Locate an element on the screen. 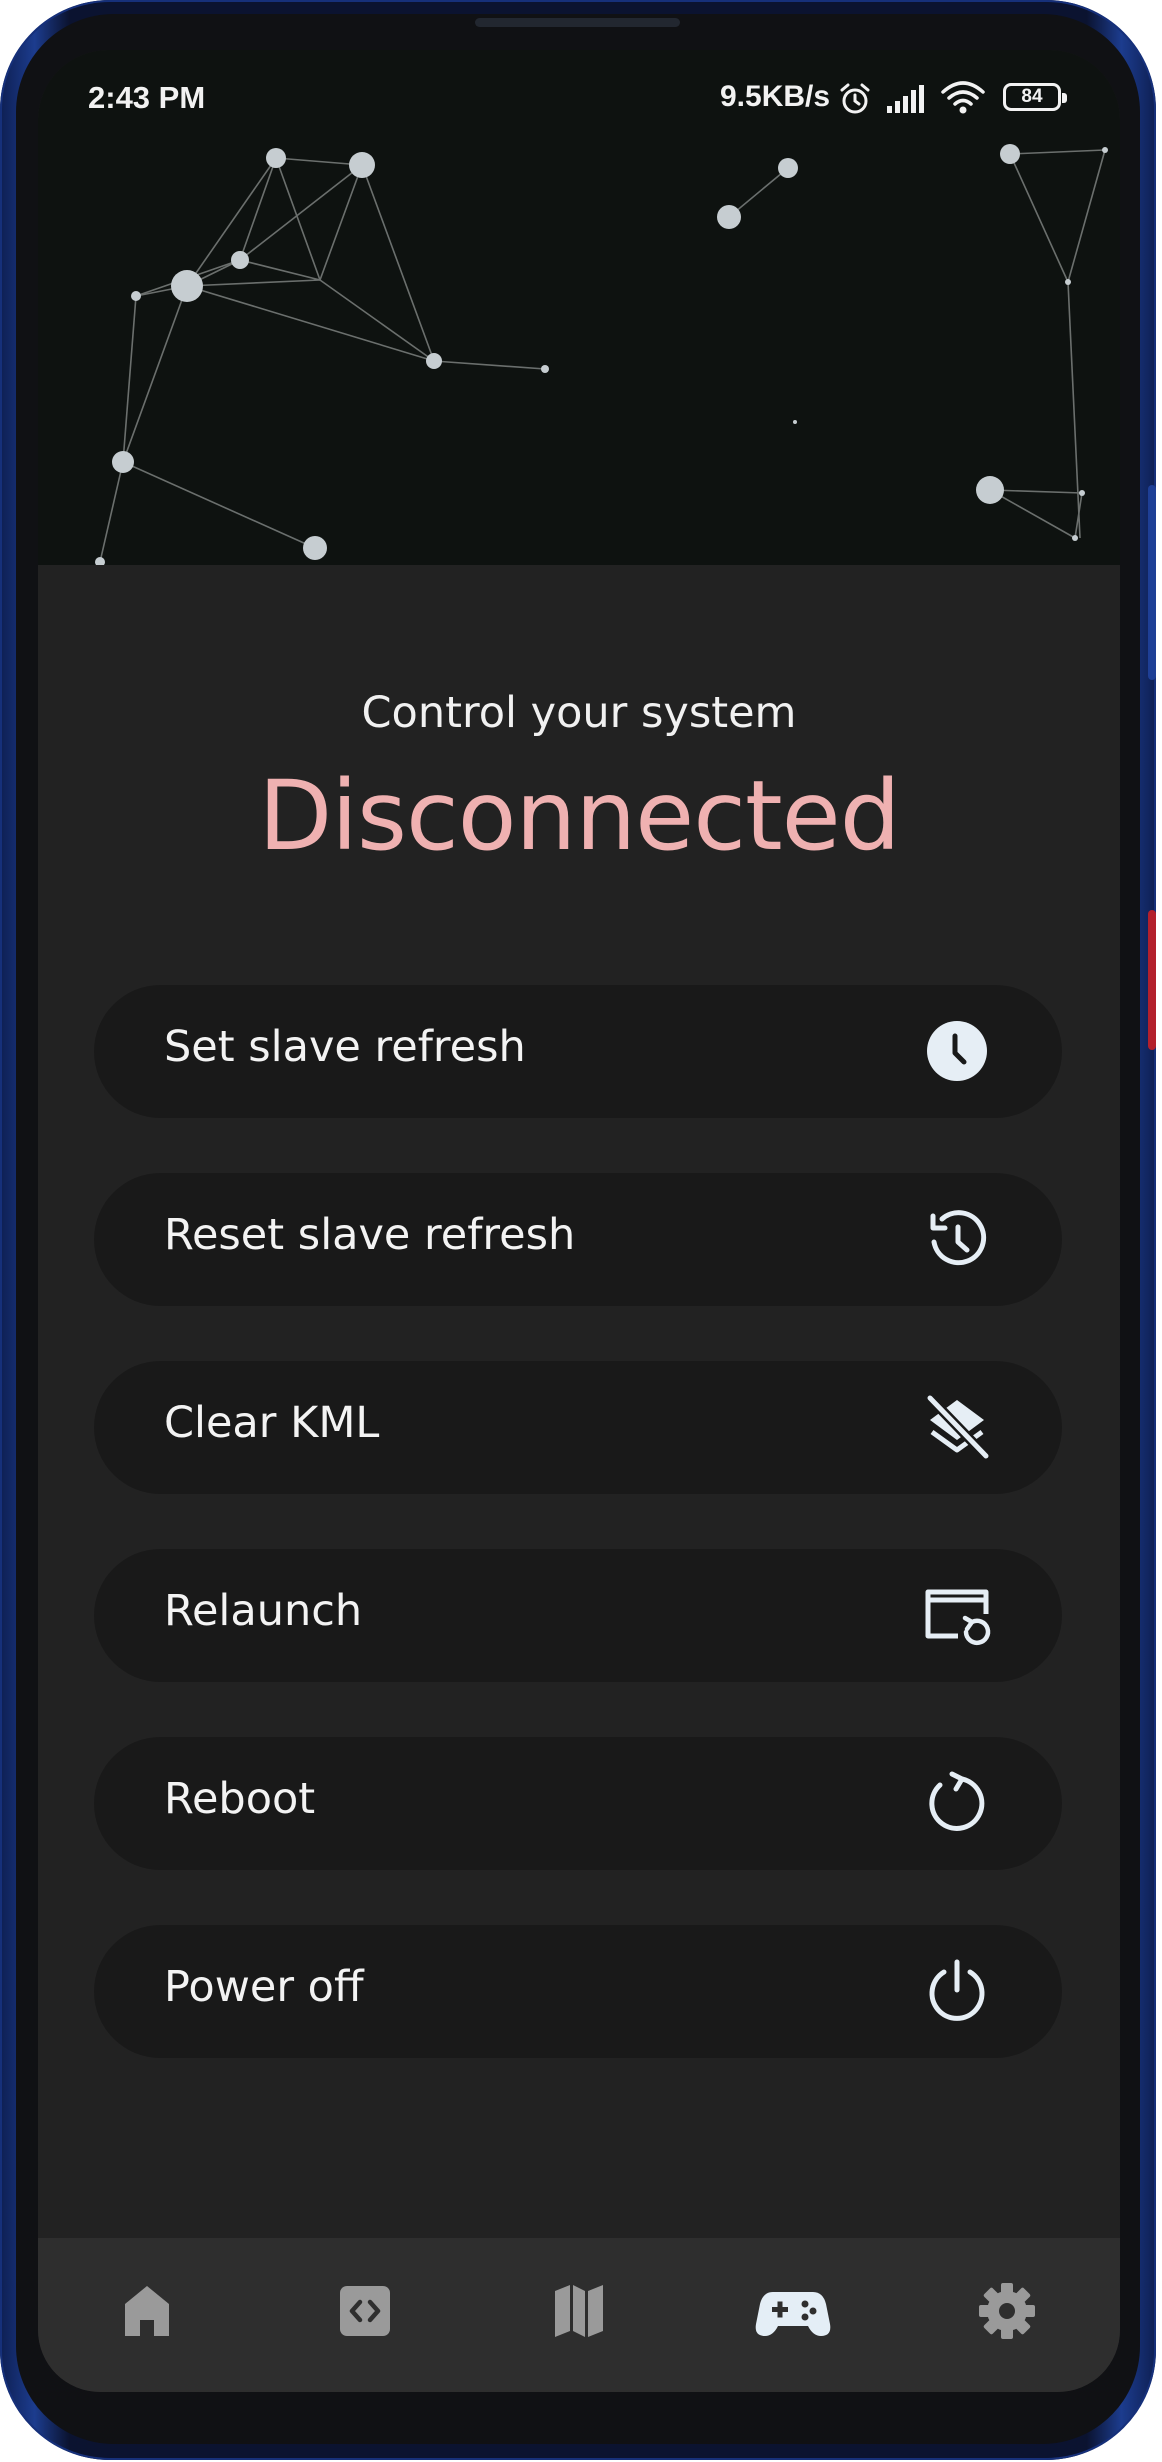 The image size is (1162, 2462). volume-button is located at coordinates (1152, 582).